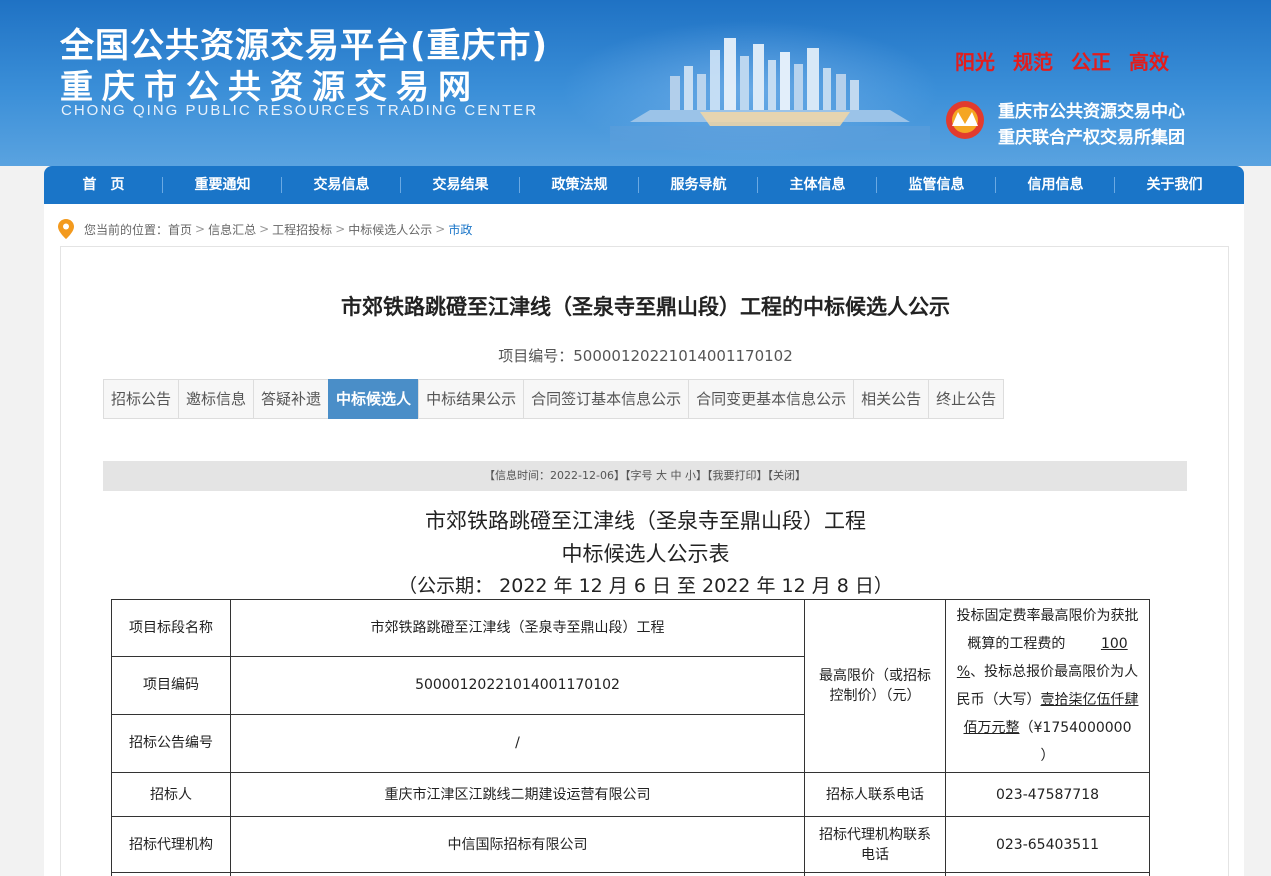 The height and width of the screenshot is (876, 1271). I want to click on breadcrumb-current: 市政, so click(460, 229).